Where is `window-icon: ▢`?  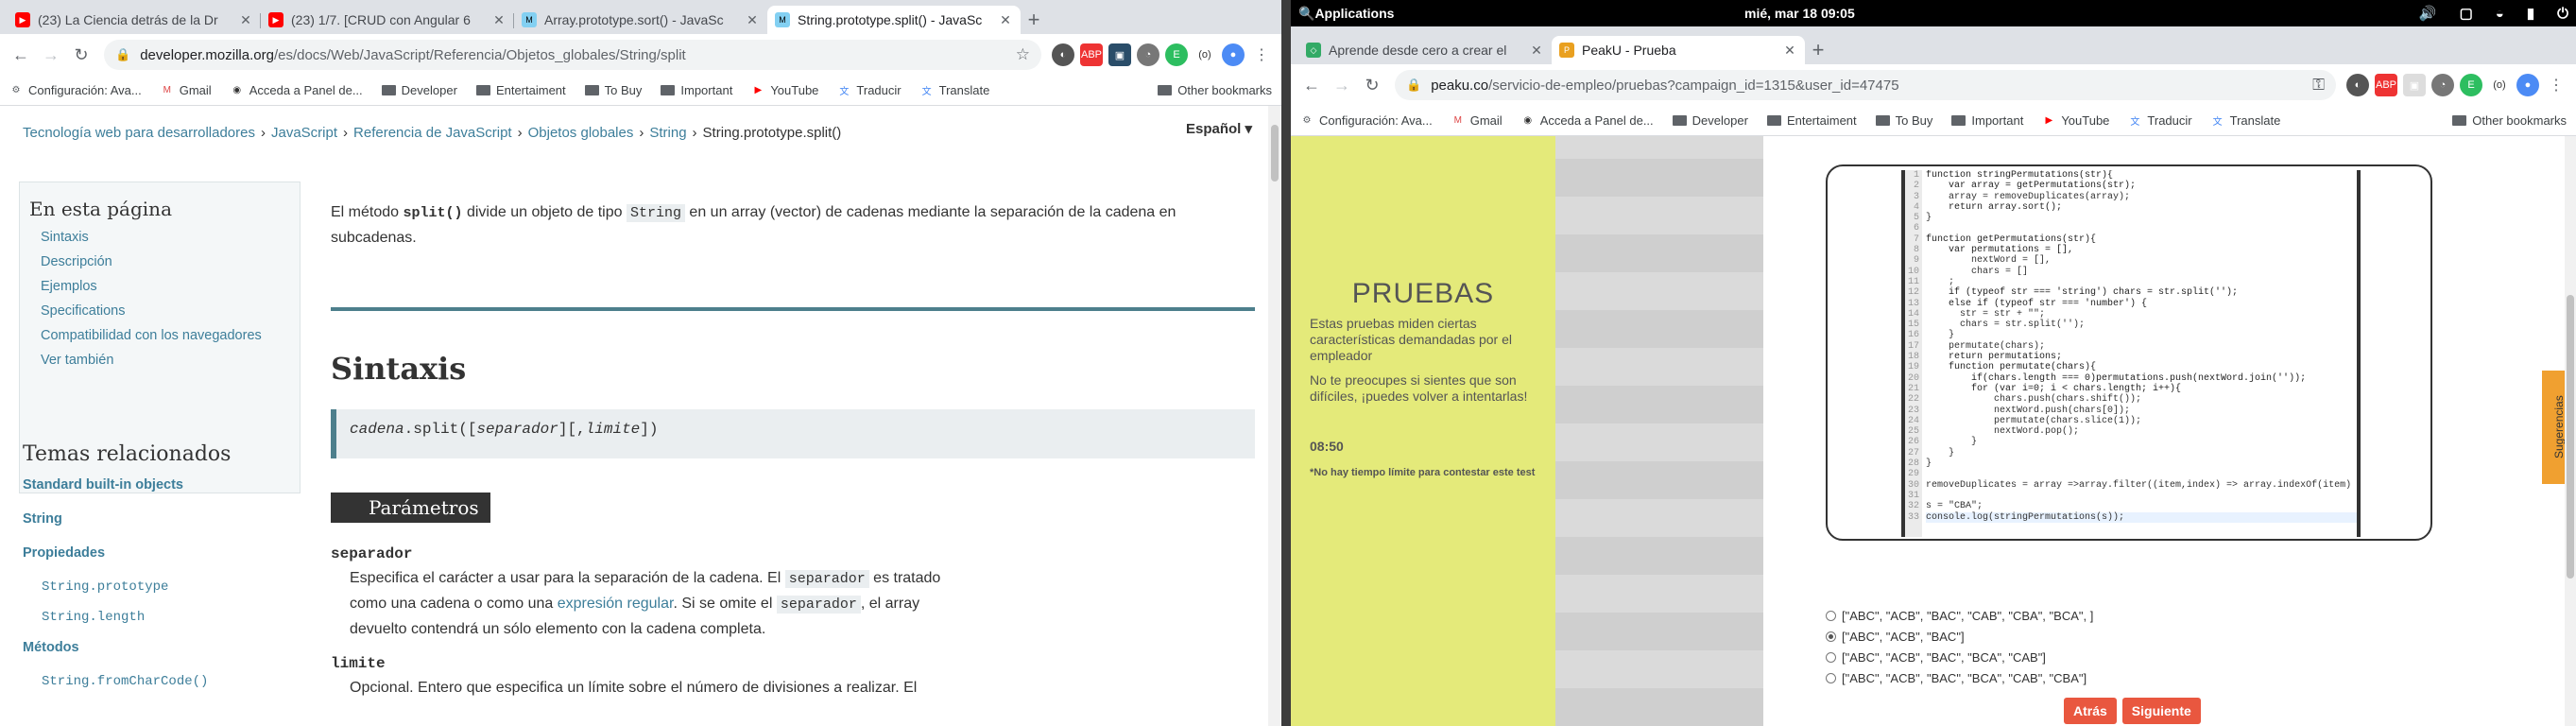 window-icon: ▢ is located at coordinates (2466, 13).